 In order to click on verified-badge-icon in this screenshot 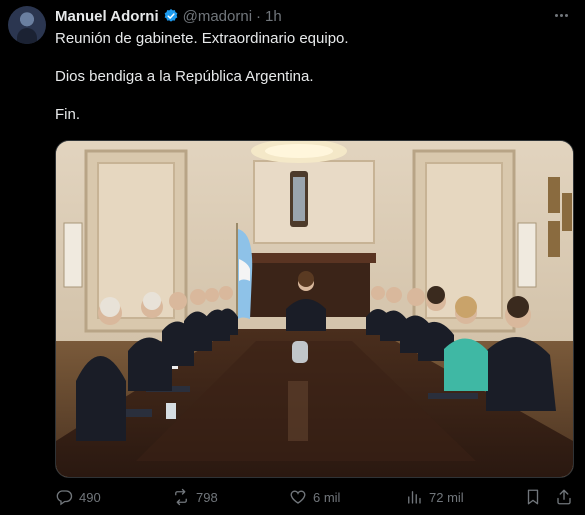, I will do `click(170, 15)`.